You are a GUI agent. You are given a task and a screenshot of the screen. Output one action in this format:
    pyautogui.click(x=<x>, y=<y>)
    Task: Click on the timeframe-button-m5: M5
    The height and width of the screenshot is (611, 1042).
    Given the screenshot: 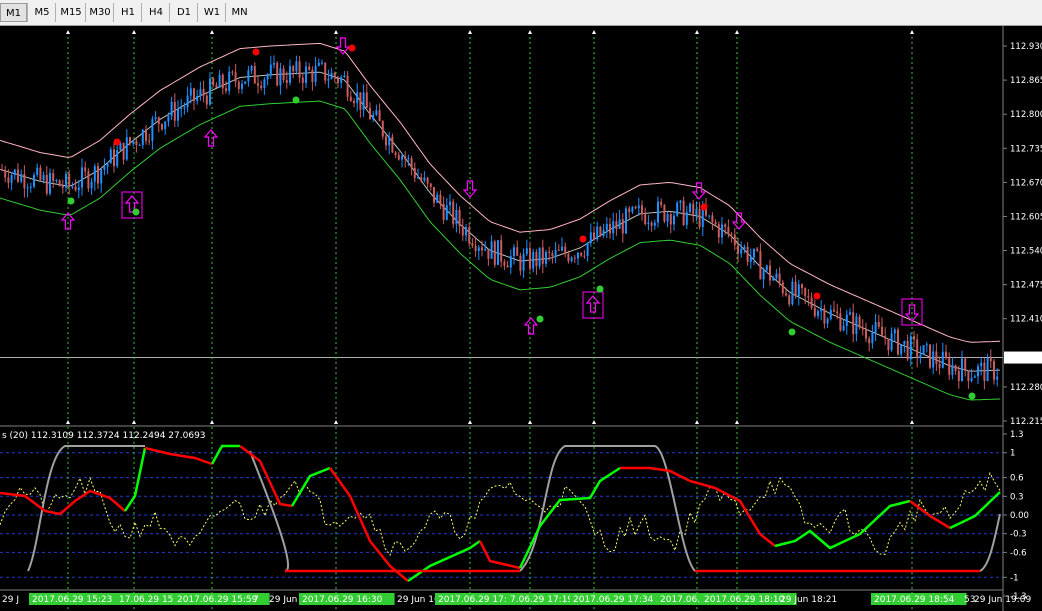 What is the action you would take?
    pyautogui.click(x=41, y=12)
    